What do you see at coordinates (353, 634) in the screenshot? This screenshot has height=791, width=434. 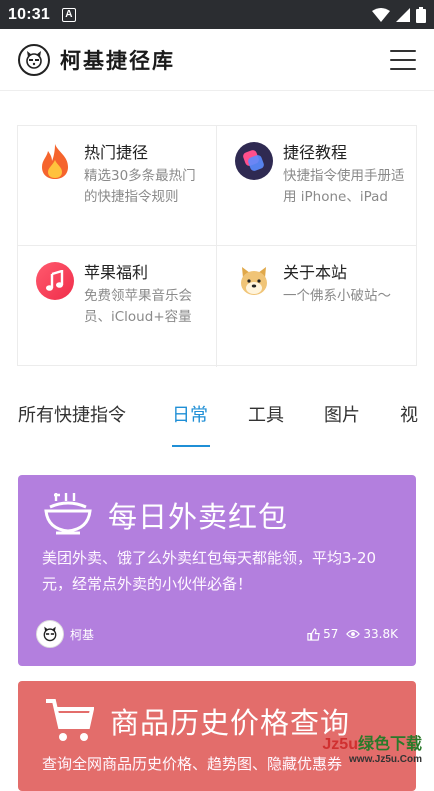 I see `eye-icon` at bounding box center [353, 634].